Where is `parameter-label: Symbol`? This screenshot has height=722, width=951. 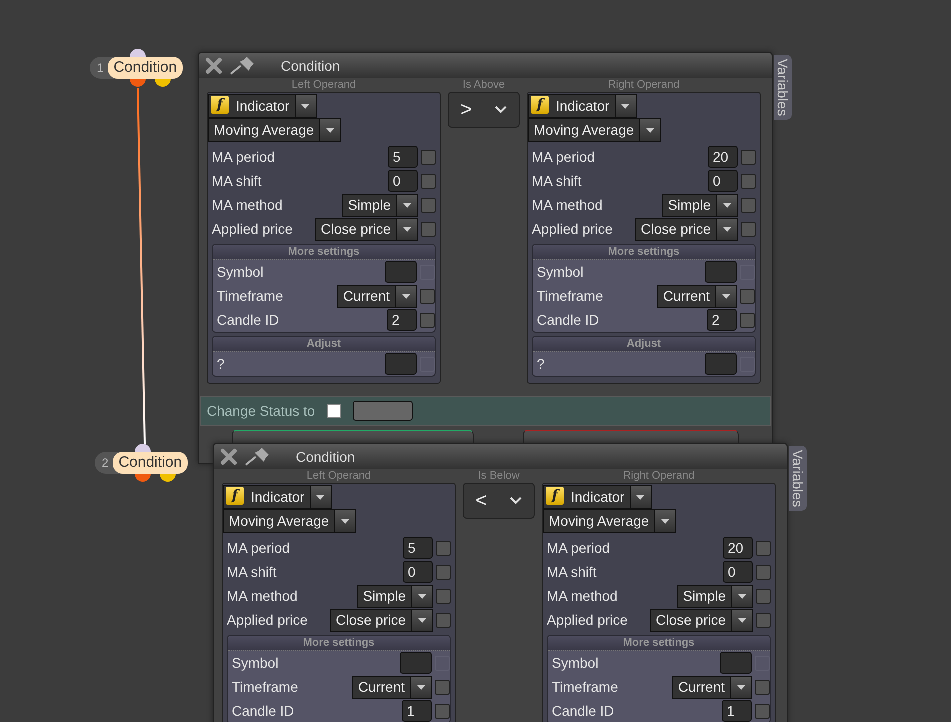
parameter-label: Symbol is located at coordinates (240, 272).